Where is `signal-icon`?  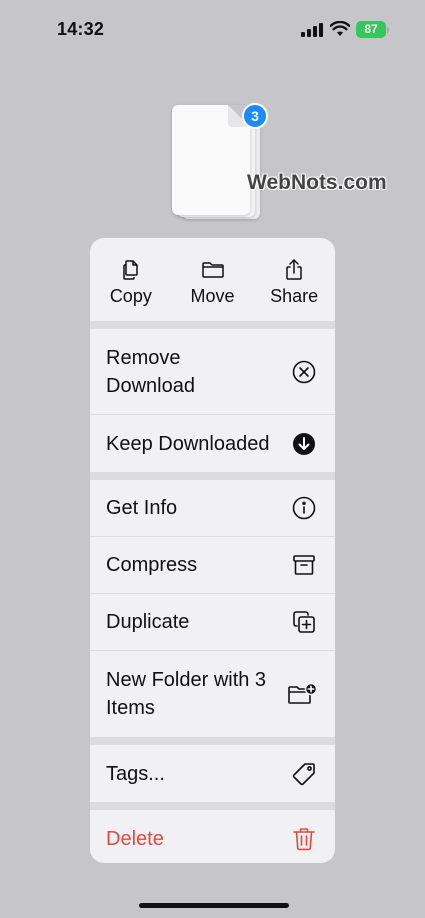 signal-icon is located at coordinates (312, 30).